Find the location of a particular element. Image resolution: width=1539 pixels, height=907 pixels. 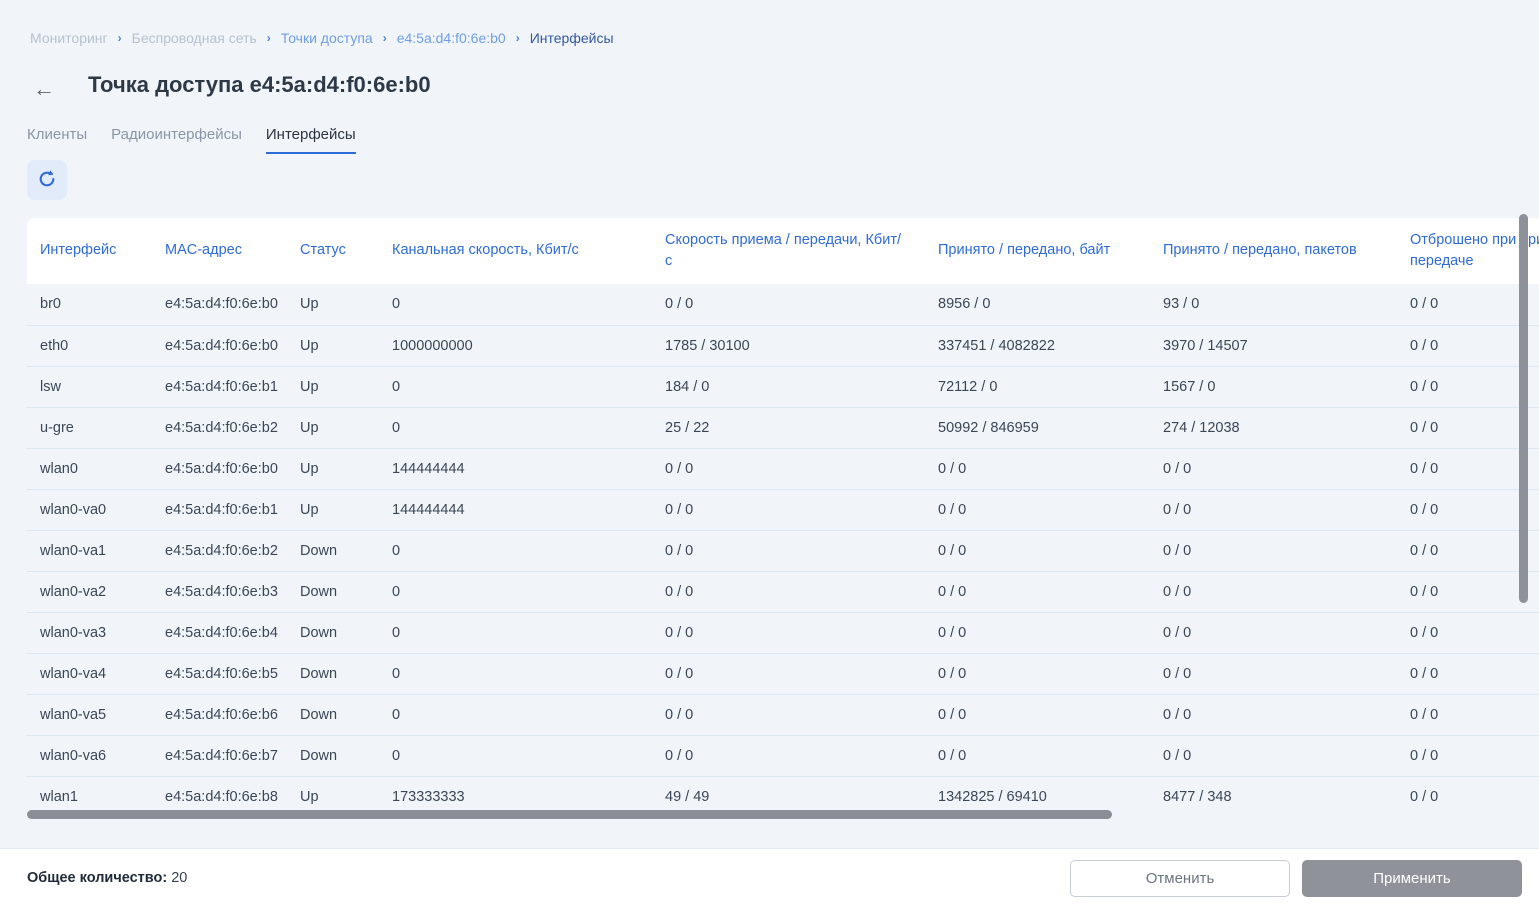

table-cell: 72112 / 0 is located at coordinates (1037, 387).